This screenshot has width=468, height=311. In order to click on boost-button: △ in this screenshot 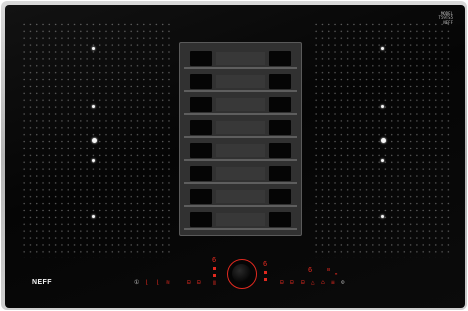, I will do `click(313, 283)`.